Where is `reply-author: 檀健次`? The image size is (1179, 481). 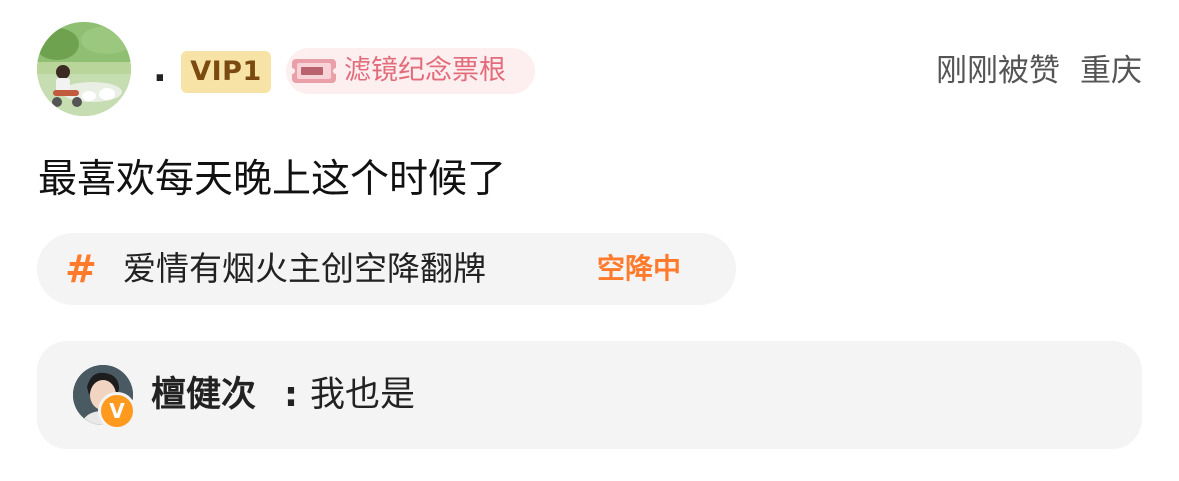
reply-author: 檀健次 is located at coordinates (203, 395).